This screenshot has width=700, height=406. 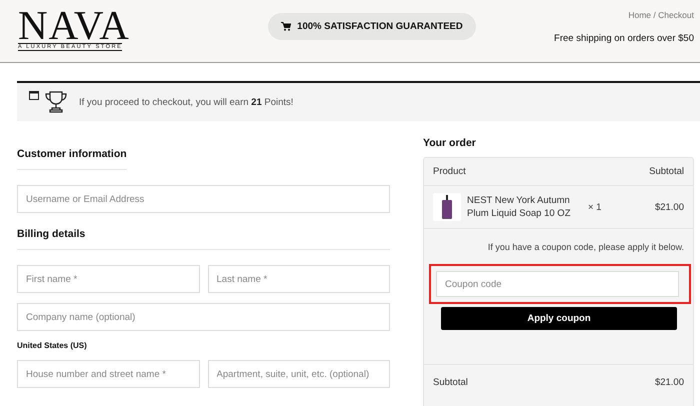 What do you see at coordinates (51, 234) in the screenshot?
I see `section-heading: Billing details` at bounding box center [51, 234].